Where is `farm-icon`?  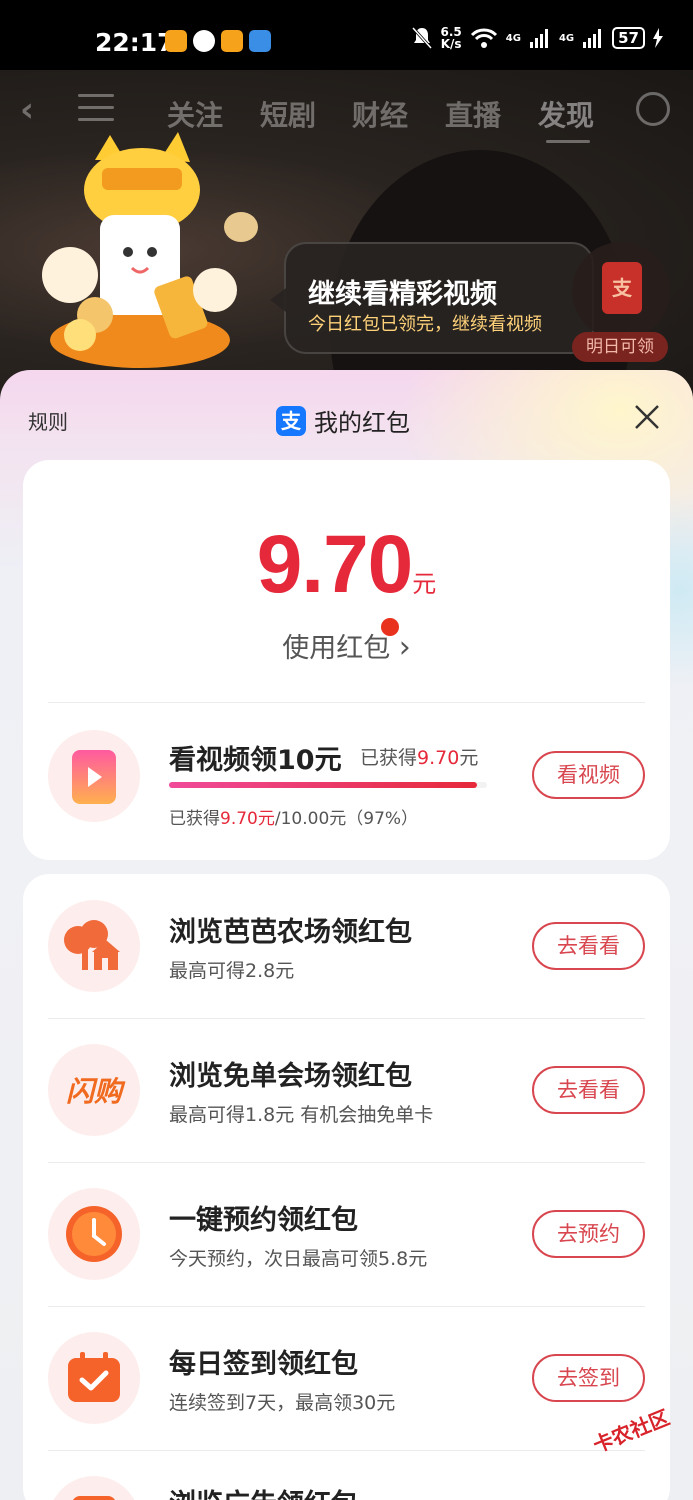
farm-icon is located at coordinates (92, 945).